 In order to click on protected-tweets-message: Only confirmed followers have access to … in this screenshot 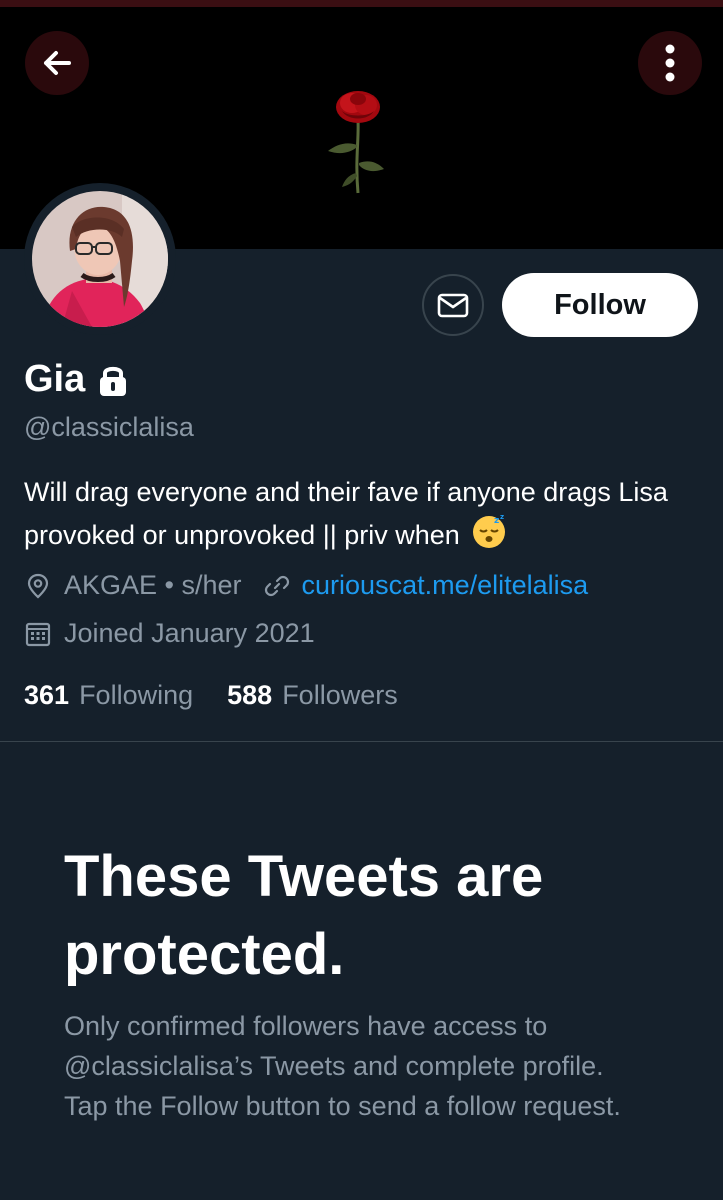, I will do `click(342, 1066)`.